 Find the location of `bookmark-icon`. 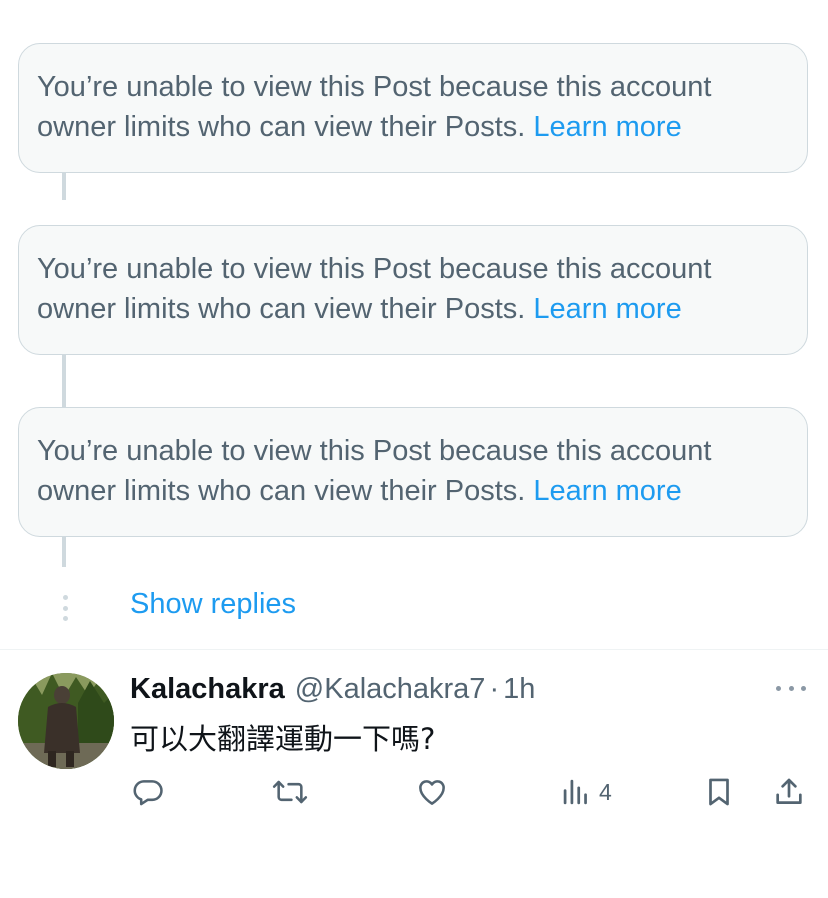

bookmark-icon is located at coordinates (719, 792).